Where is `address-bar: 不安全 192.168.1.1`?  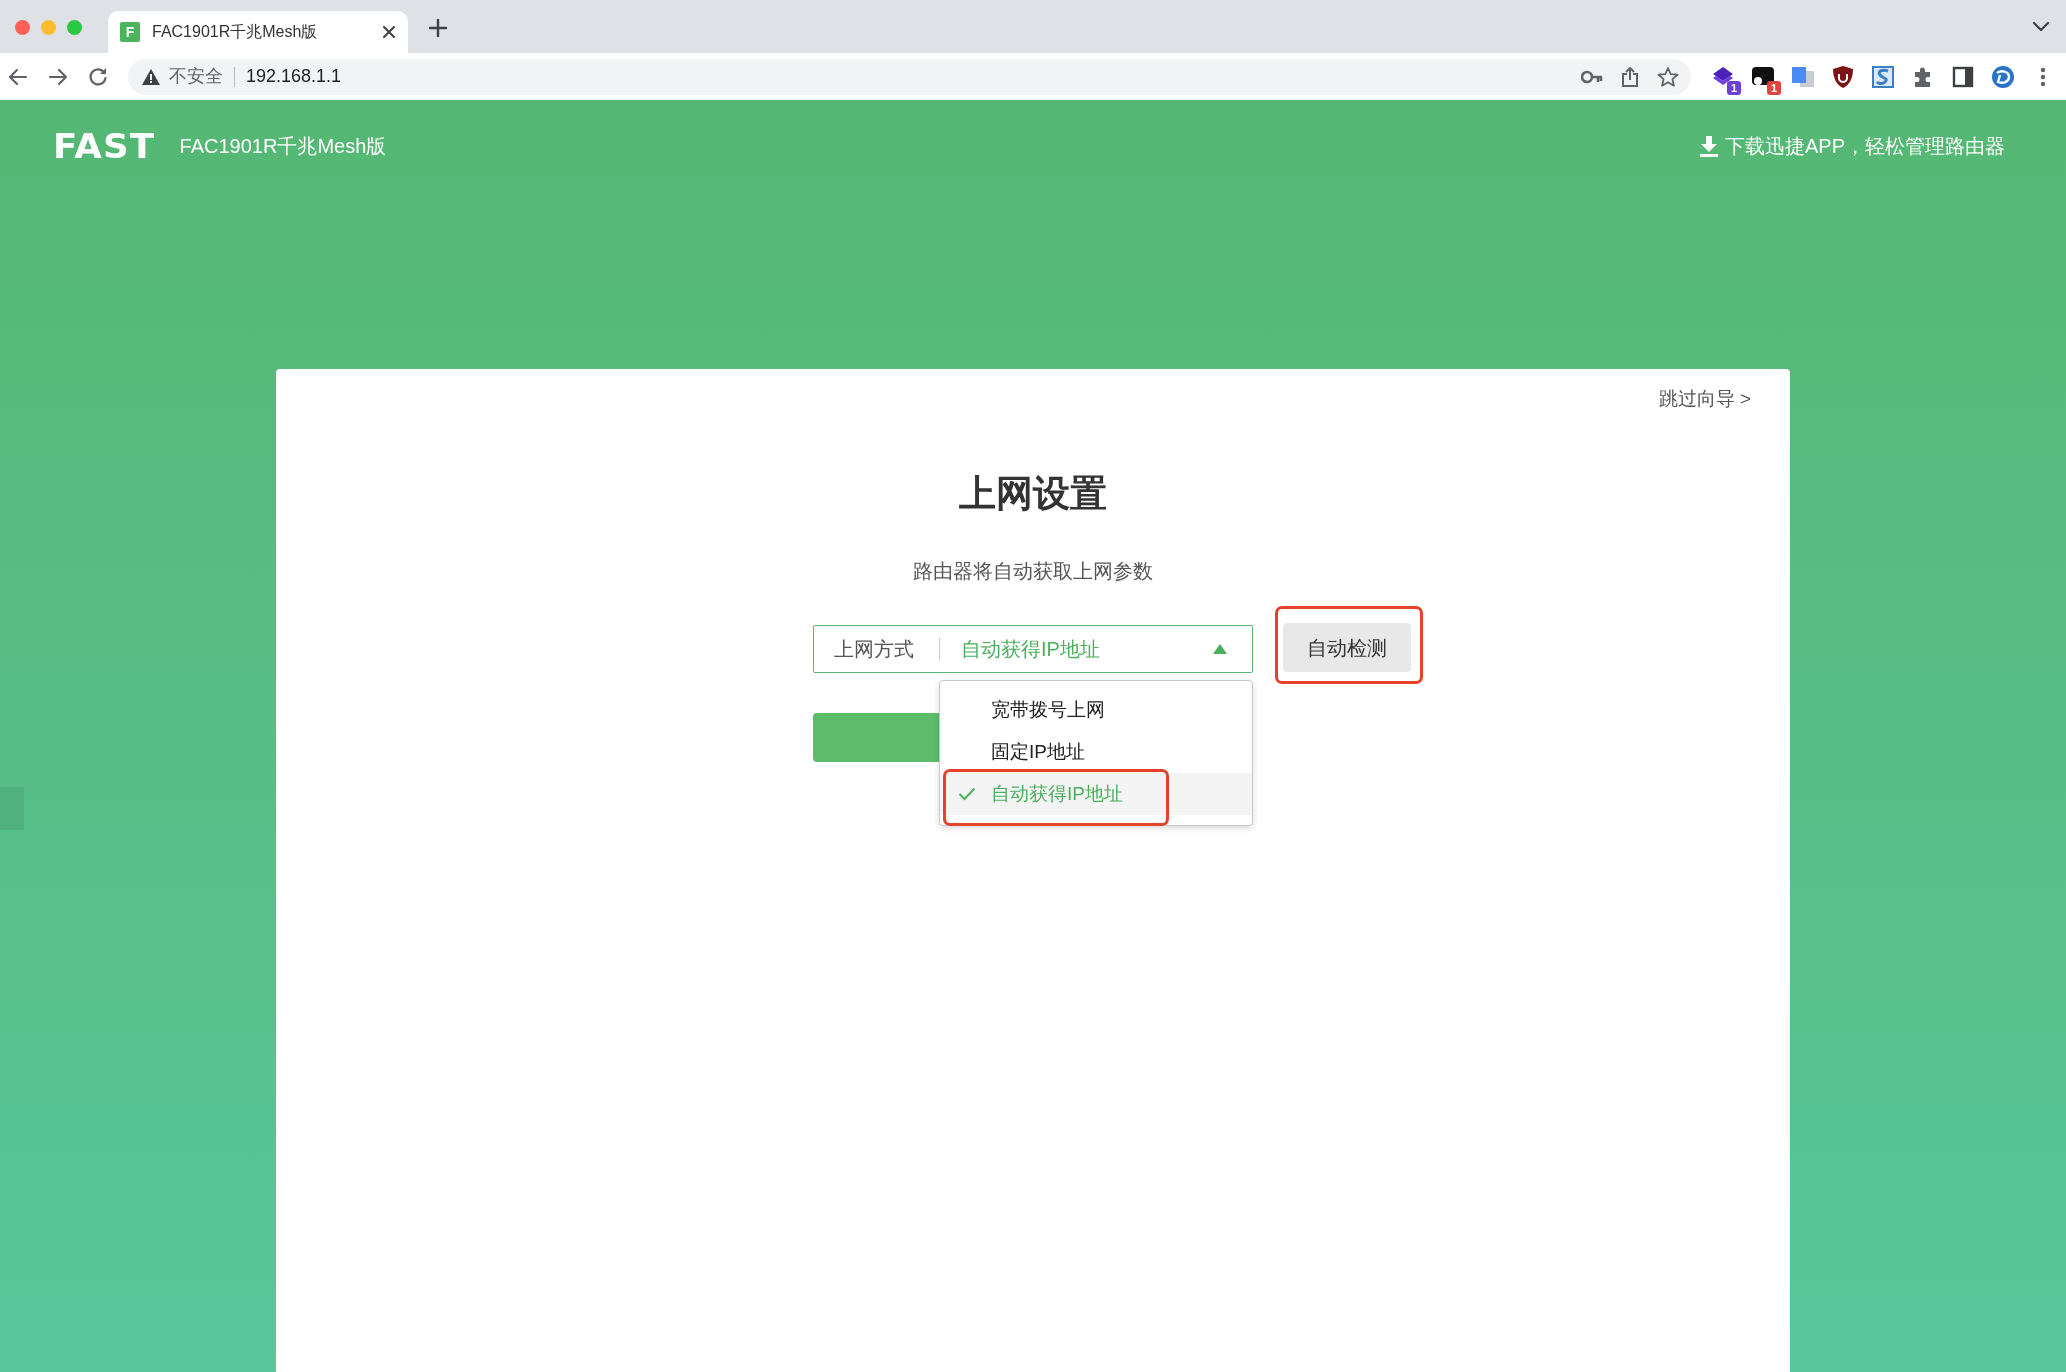 address-bar: 不安全 192.168.1.1 is located at coordinates (909, 76).